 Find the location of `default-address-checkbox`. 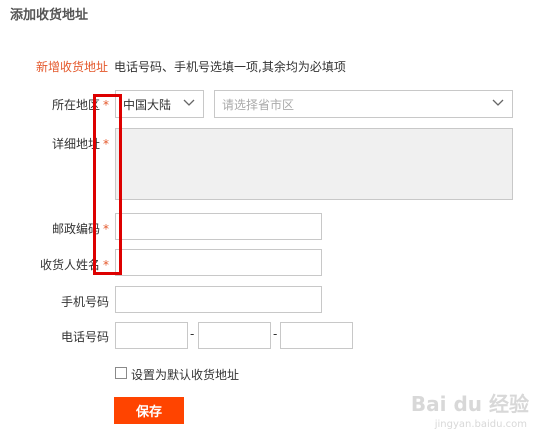

default-address-checkbox is located at coordinates (121, 373).